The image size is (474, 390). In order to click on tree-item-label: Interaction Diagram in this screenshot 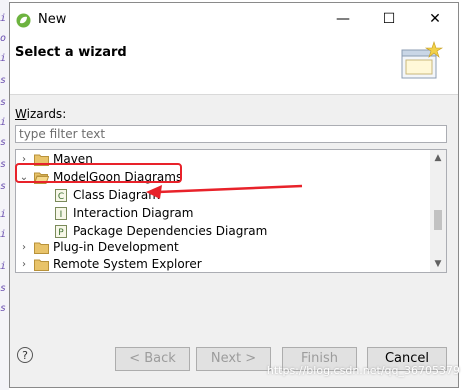, I will do `click(133, 213)`.